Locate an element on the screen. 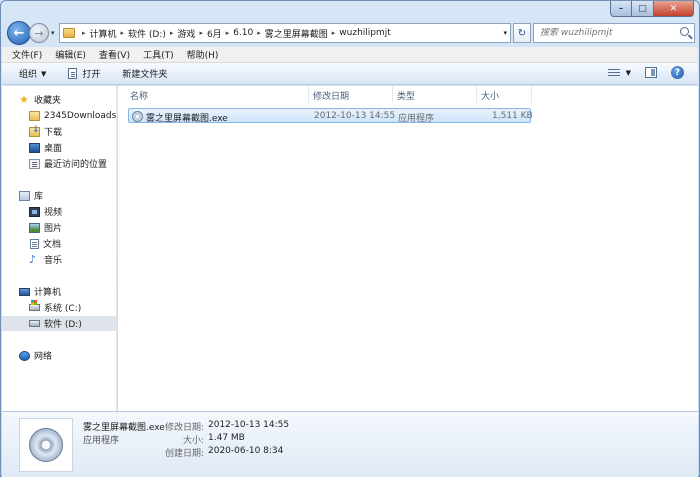  nav-item-label: 桌面 is located at coordinates (53, 149).